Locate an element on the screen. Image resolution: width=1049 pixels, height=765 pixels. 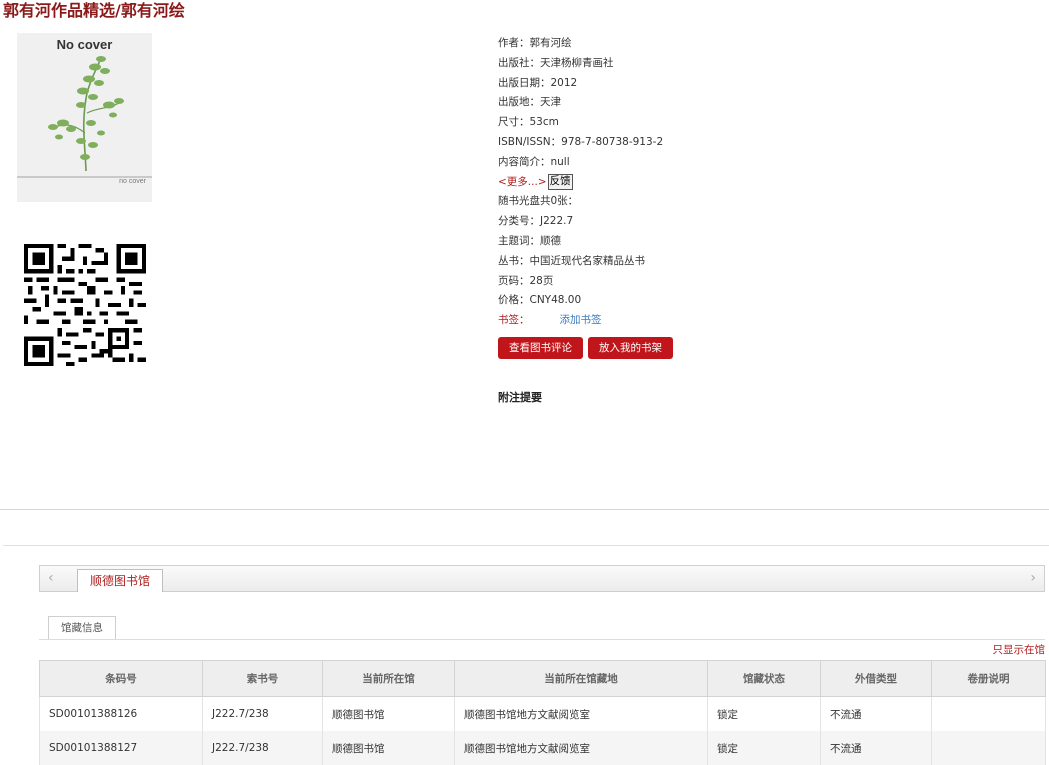
panel-top-border is located at coordinates (526, 545).